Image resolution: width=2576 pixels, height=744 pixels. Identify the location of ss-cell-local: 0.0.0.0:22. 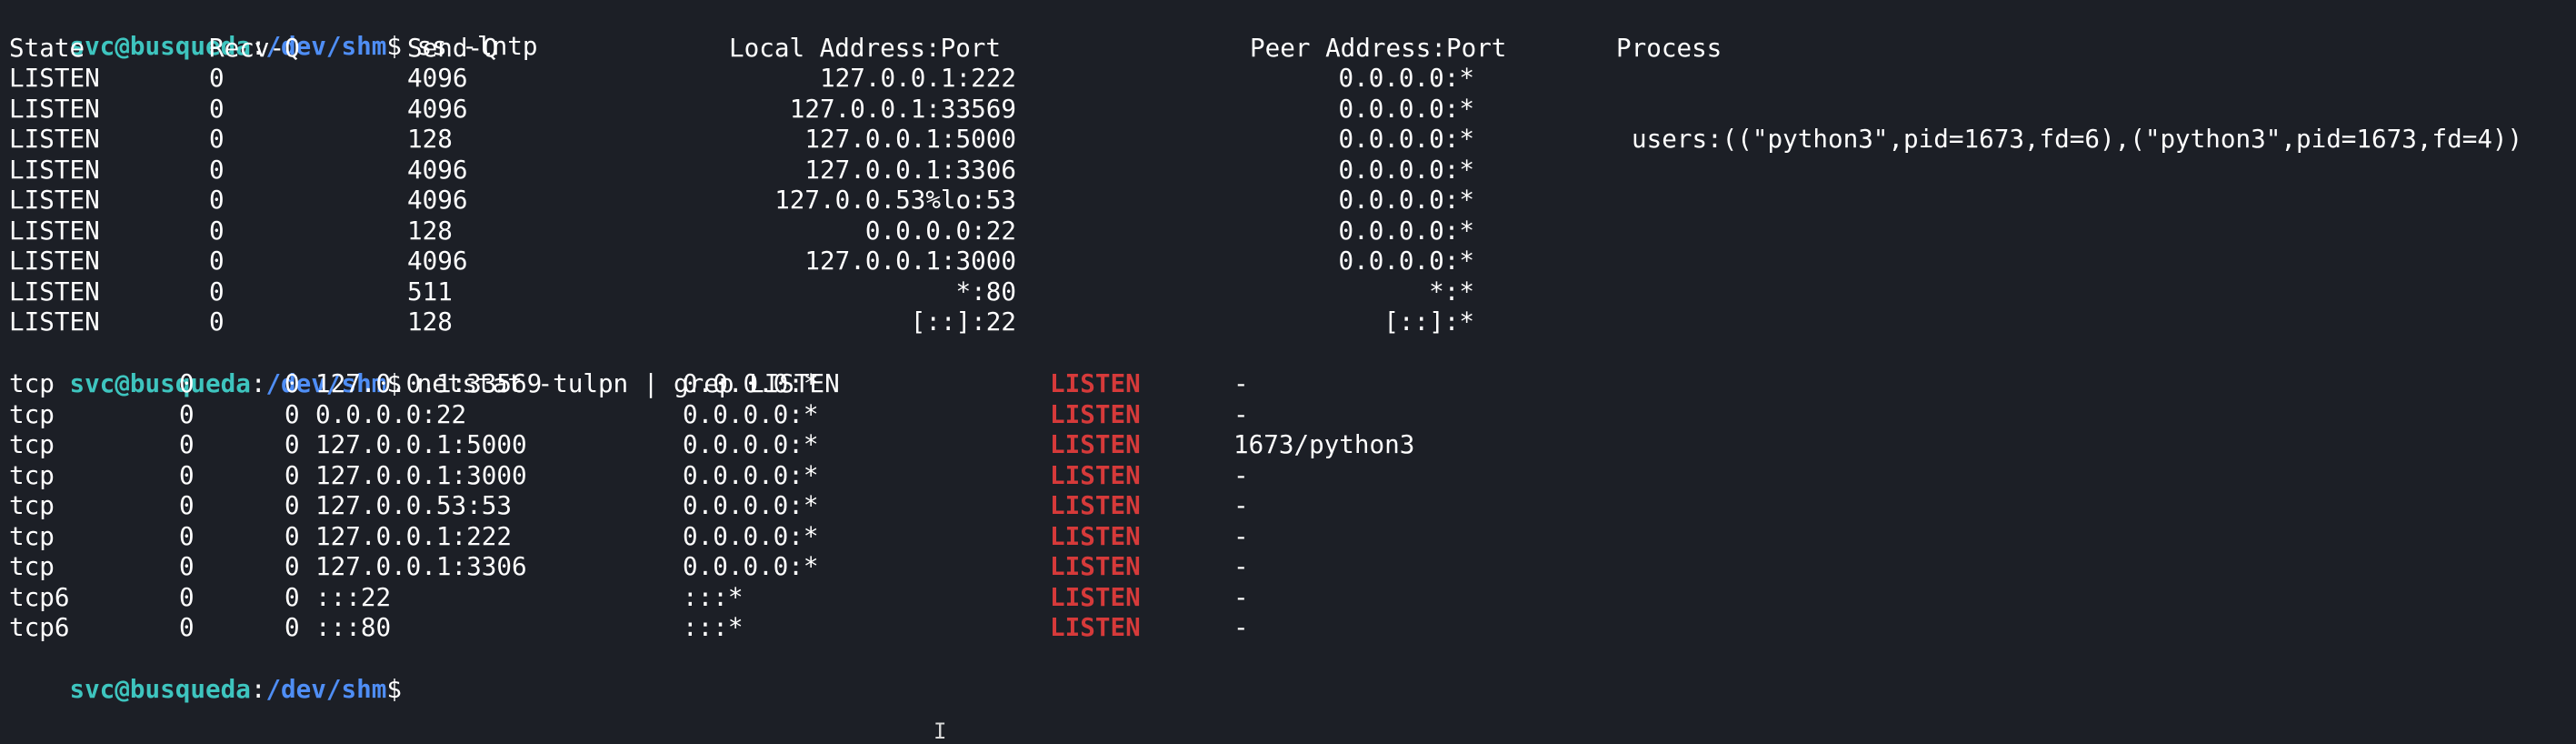
(940, 230).